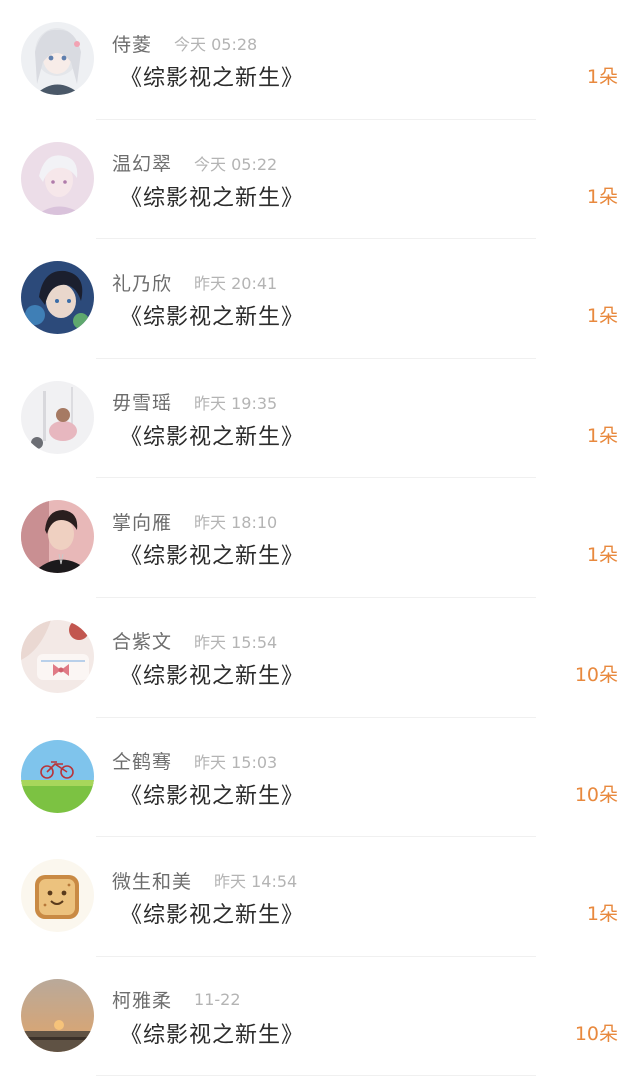 This screenshot has height=1082, width=640. I want to click on timestamp: 今天 05:28, so click(216, 44).